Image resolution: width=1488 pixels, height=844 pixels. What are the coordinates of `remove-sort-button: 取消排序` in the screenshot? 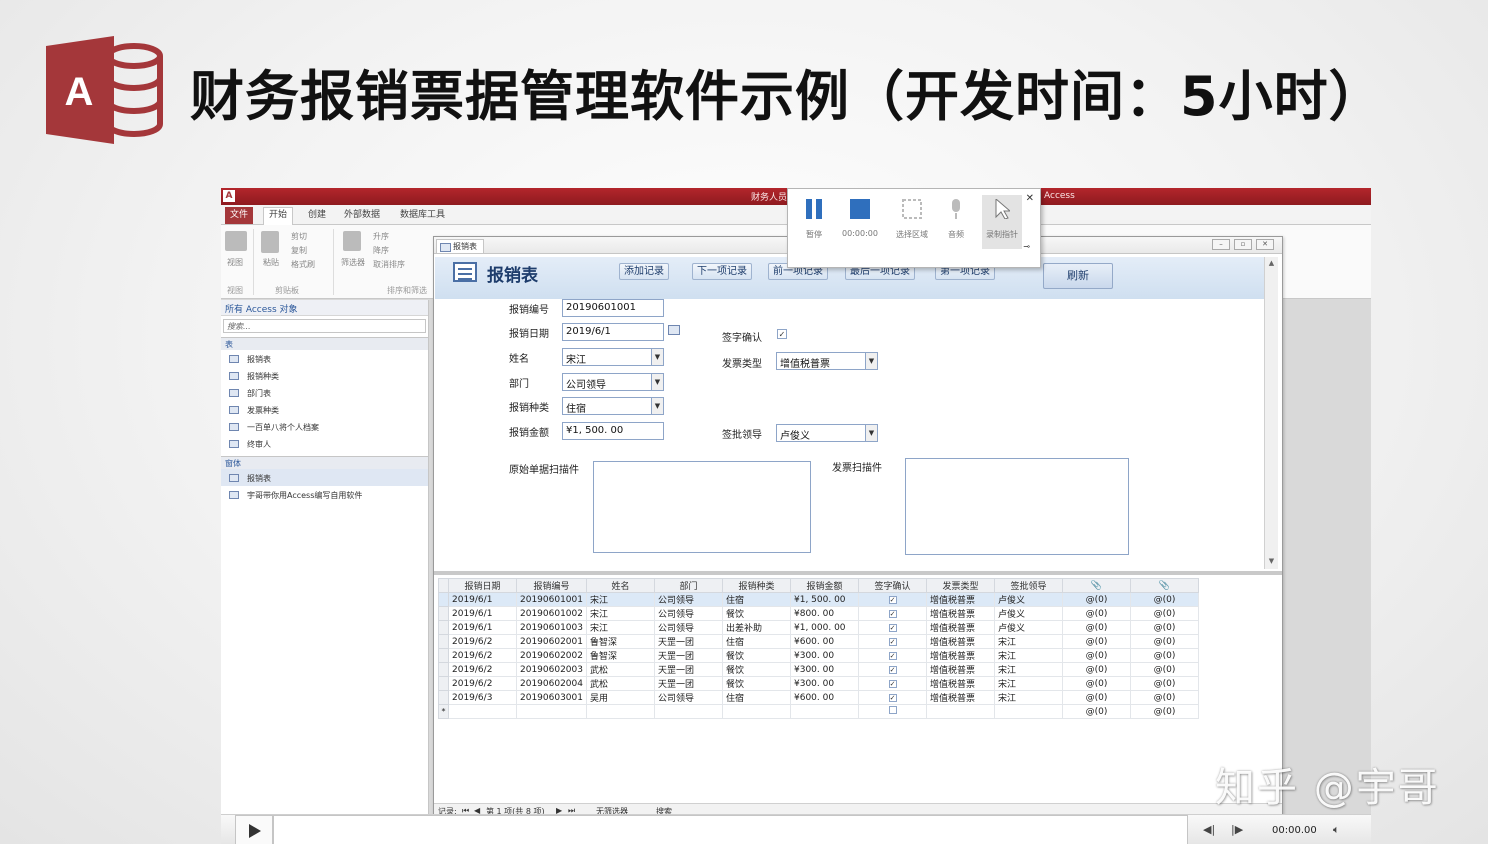 It's located at (389, 264).